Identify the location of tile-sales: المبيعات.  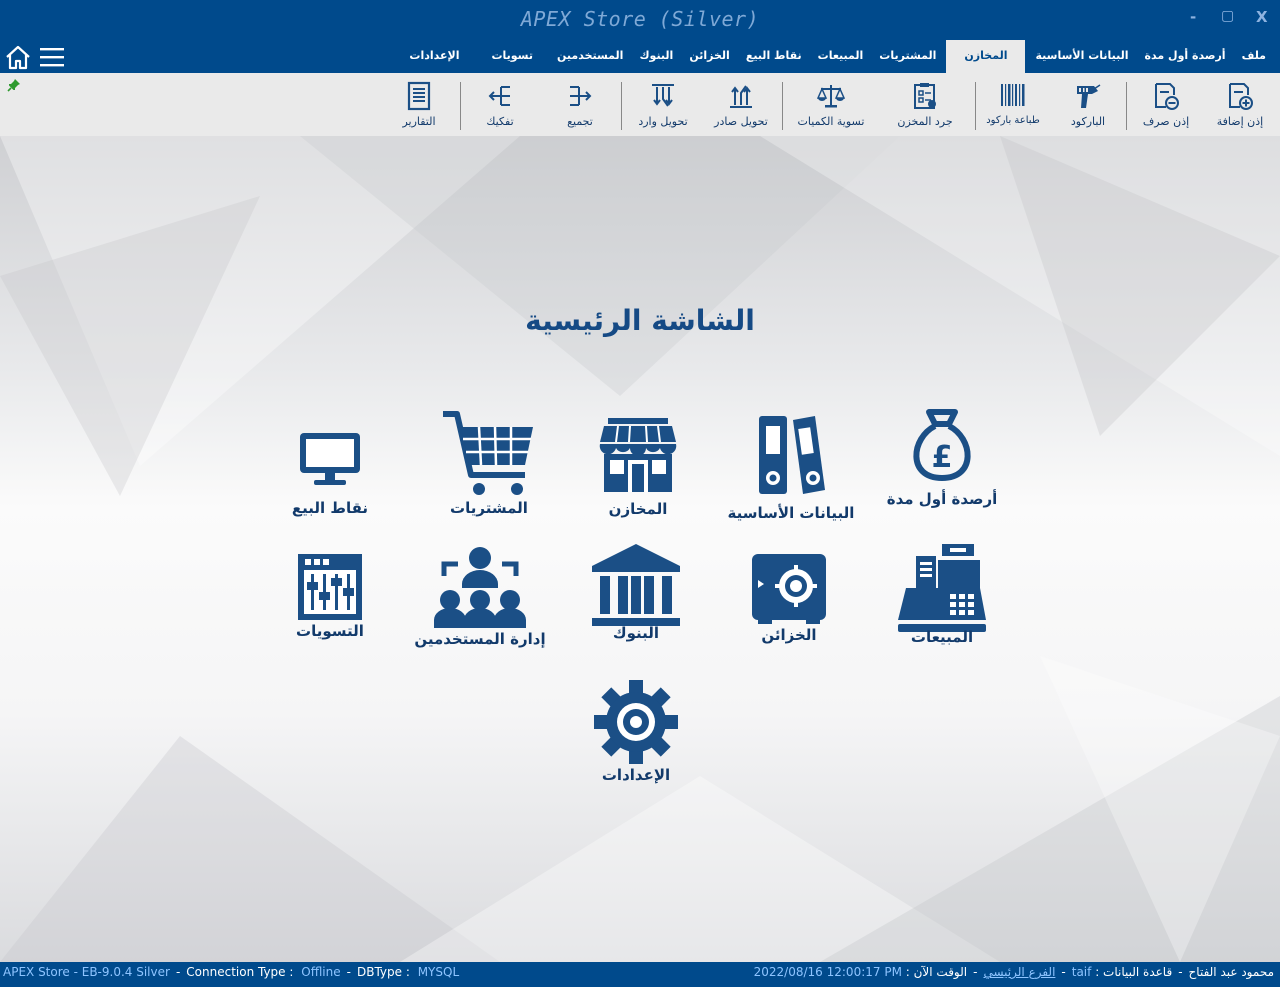
(942, 594).